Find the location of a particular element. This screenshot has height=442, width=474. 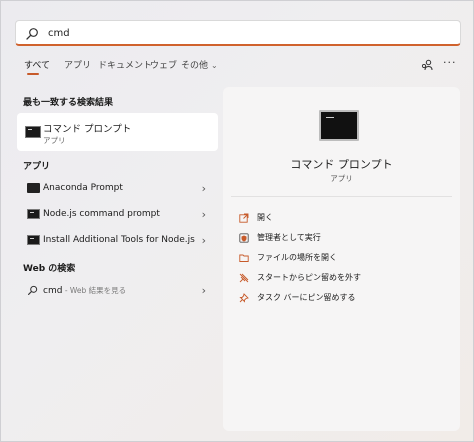

search-input is located at coordinates (238, 33).